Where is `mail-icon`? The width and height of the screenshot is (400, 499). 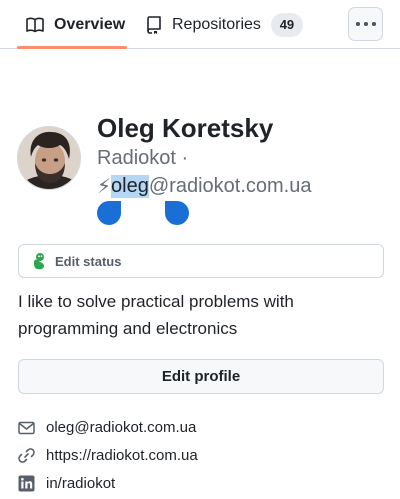 mail-icon is located at coordinates (26, 427).